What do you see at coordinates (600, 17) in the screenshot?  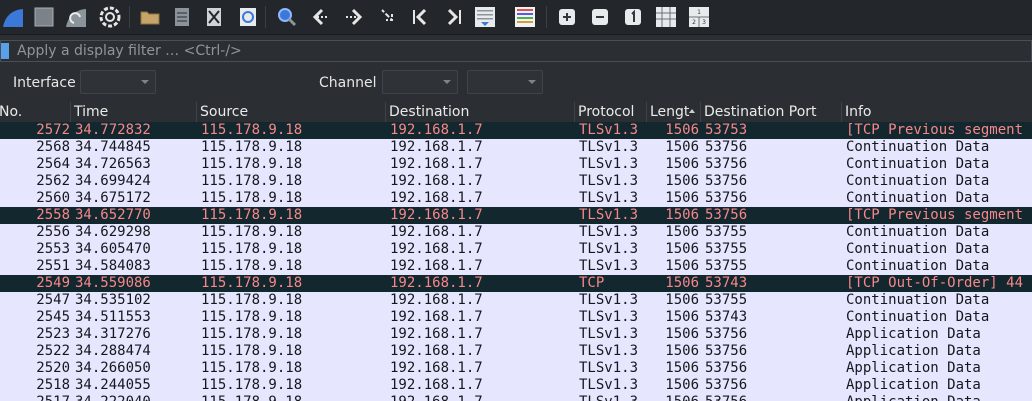 I see `zoom-out-icon` at bounding box center [600, 17].